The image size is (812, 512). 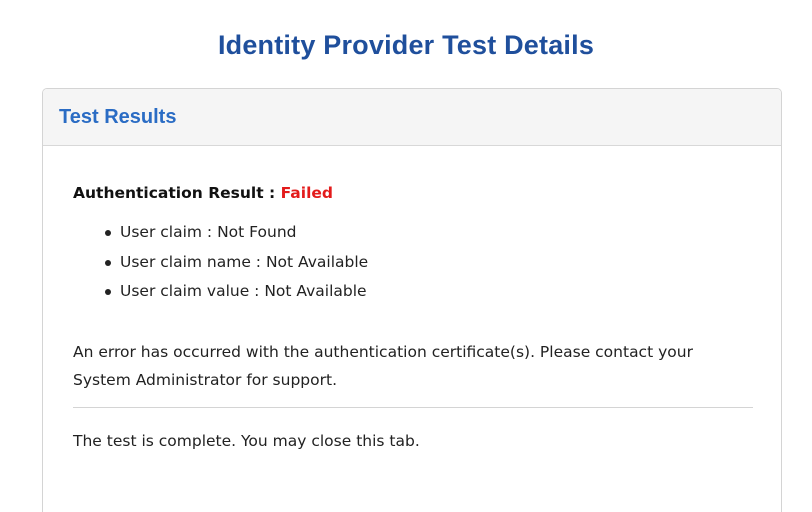 I want to click on list-item-user-claim-name: User claim name : Not Available, so click(x=428, y=263).